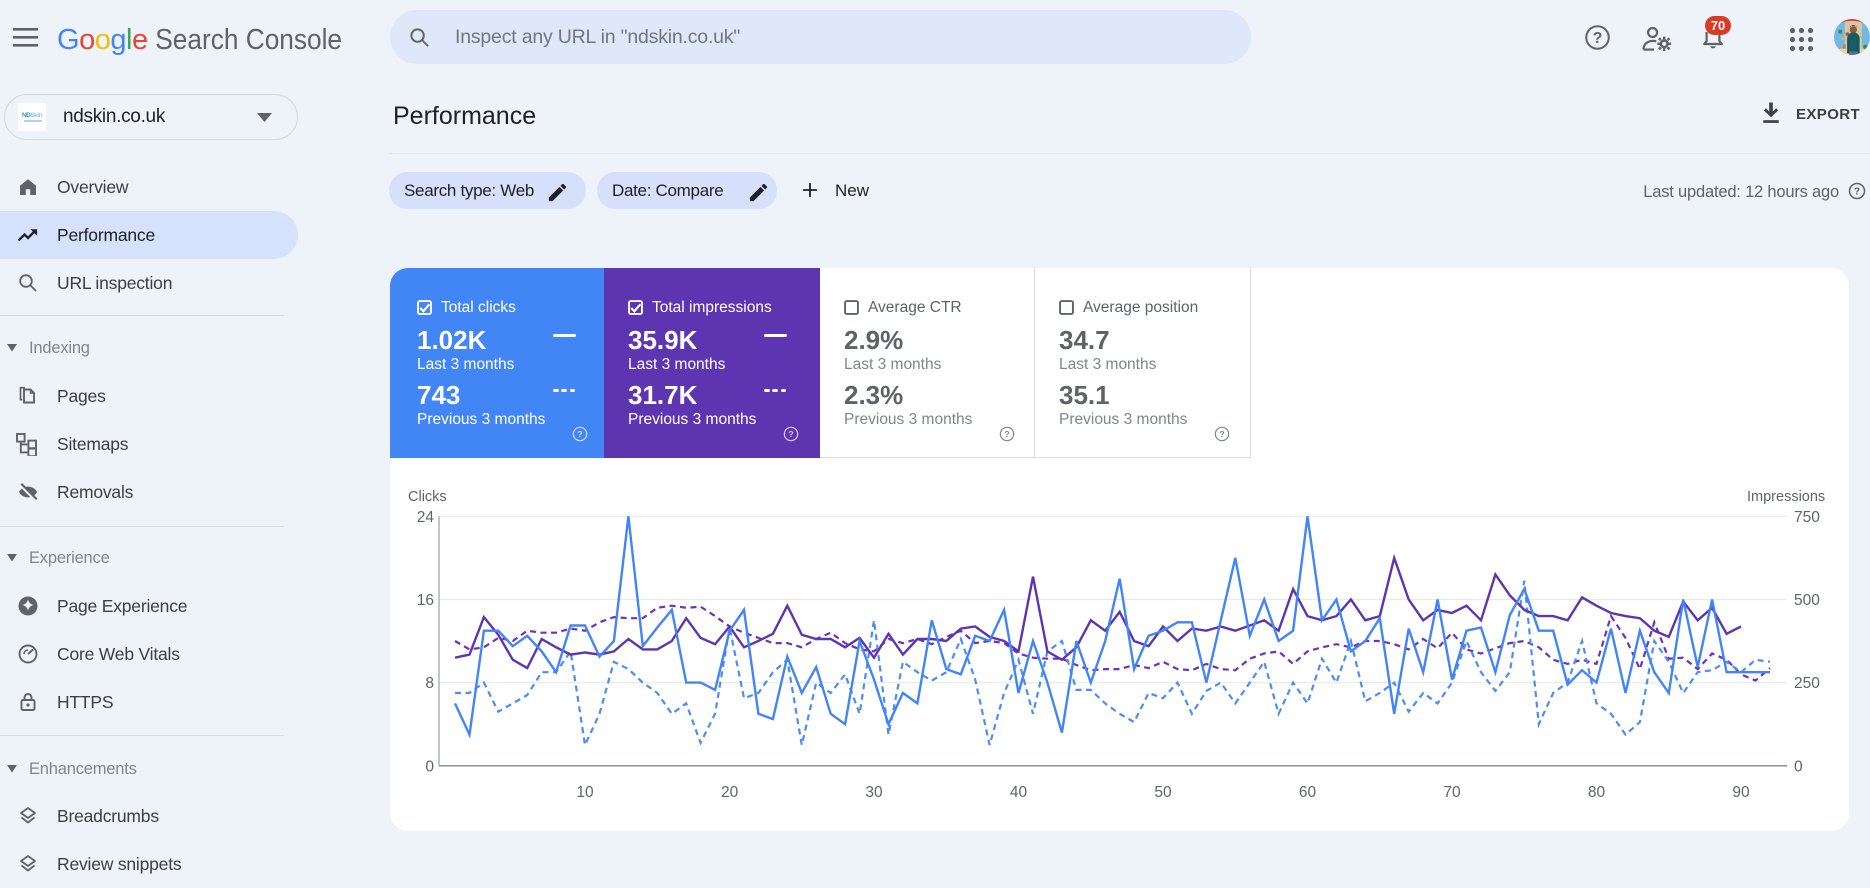 This screenshot has width=1870, height=888. Describe the element at coordinates (1807, 517) in the screenshot. I see `svg-text: 750` at that location.